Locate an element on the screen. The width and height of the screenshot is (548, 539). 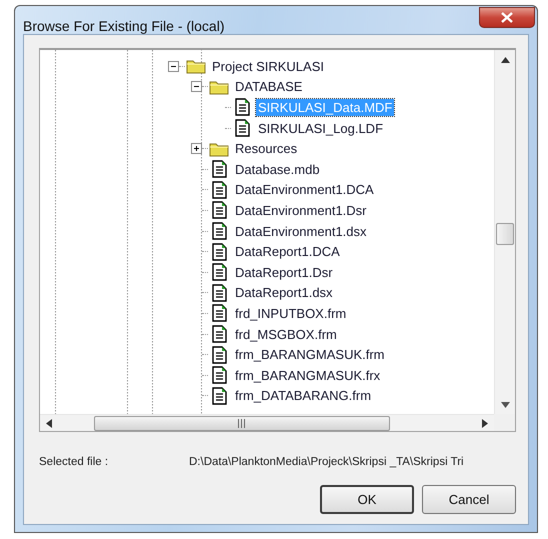
scroll-left-icon is located at coordinates (49, 423).